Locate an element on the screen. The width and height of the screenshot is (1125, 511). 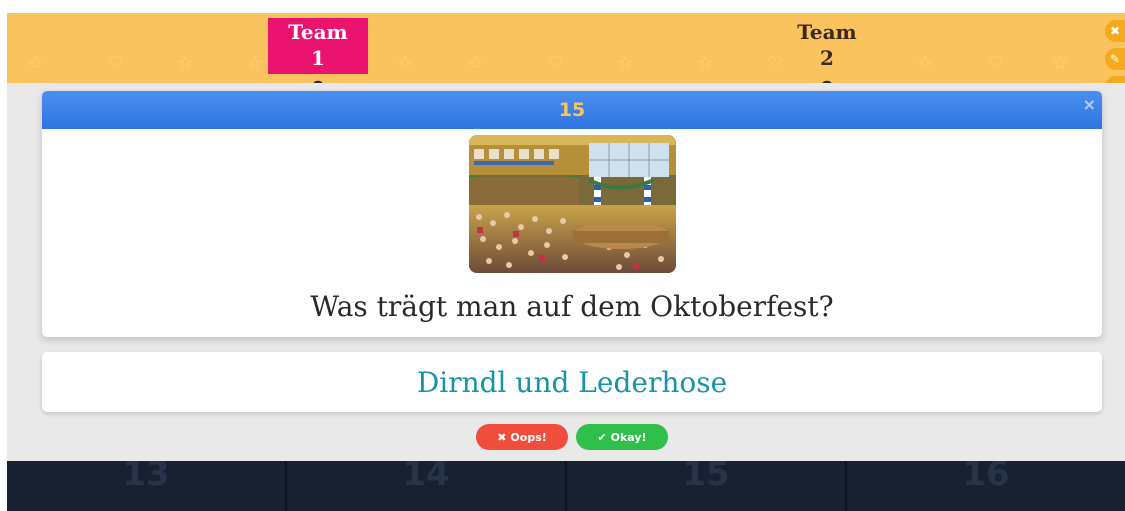
okay-button: ✔ Okay! is located at coordinates (622, 437).